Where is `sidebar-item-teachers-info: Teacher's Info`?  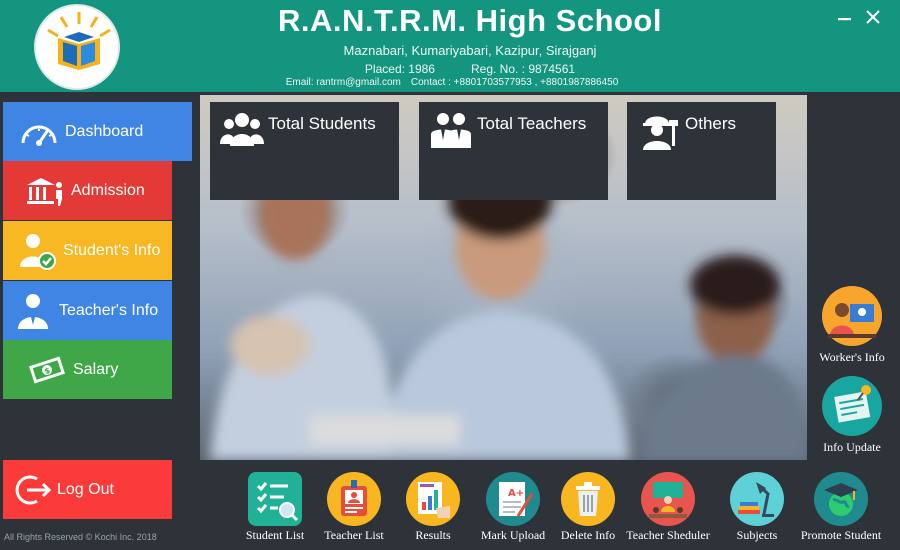 sidebar-item-teachers-info: Teacher's Info is located at coordinates (87, 310).